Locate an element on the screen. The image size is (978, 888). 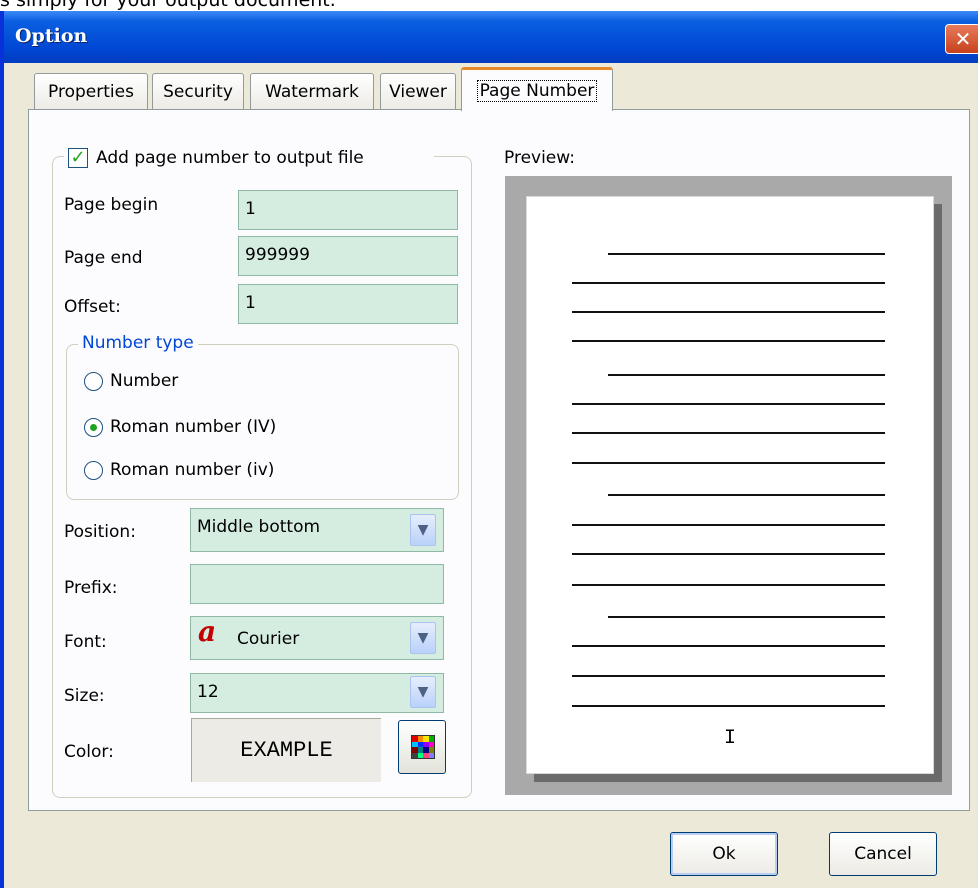
radio-roman-upper-label: Roman number (IV) is located at coordinates (193, 427).